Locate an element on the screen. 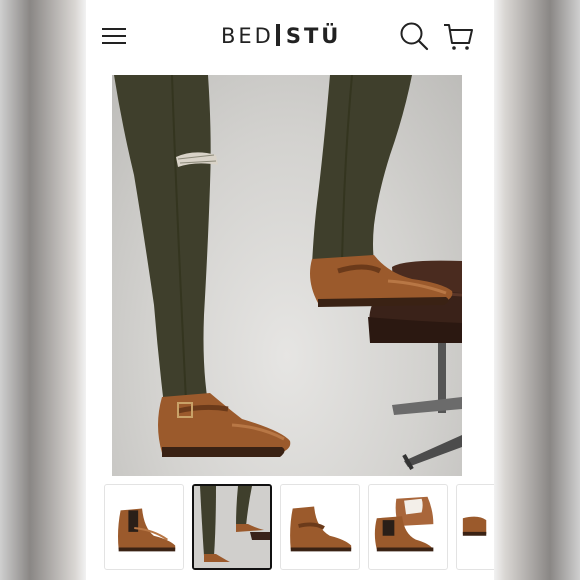 This screenshot has height=580, width=580. thumbnail-strip is located at coordinates (299, 528).